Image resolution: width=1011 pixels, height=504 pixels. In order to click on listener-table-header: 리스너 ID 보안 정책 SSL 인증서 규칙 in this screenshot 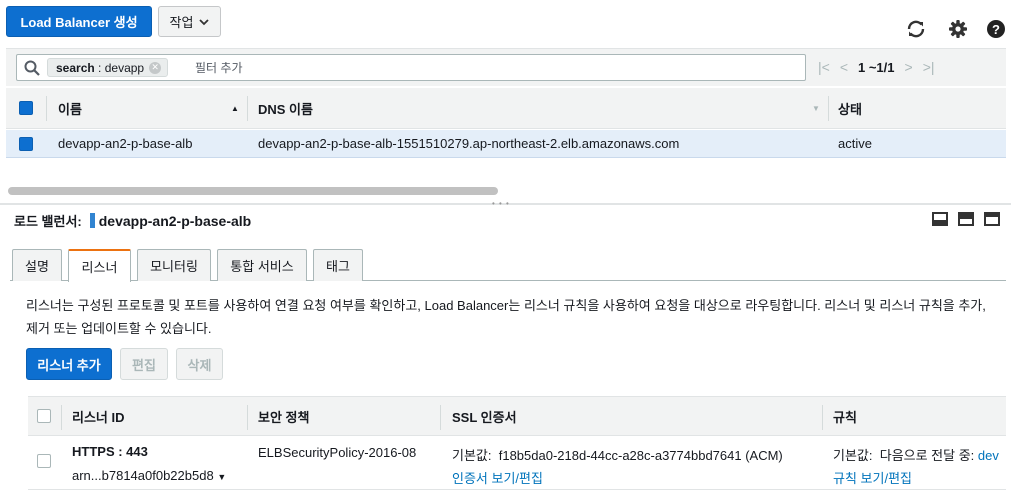, I will do `click(517, 416)`.